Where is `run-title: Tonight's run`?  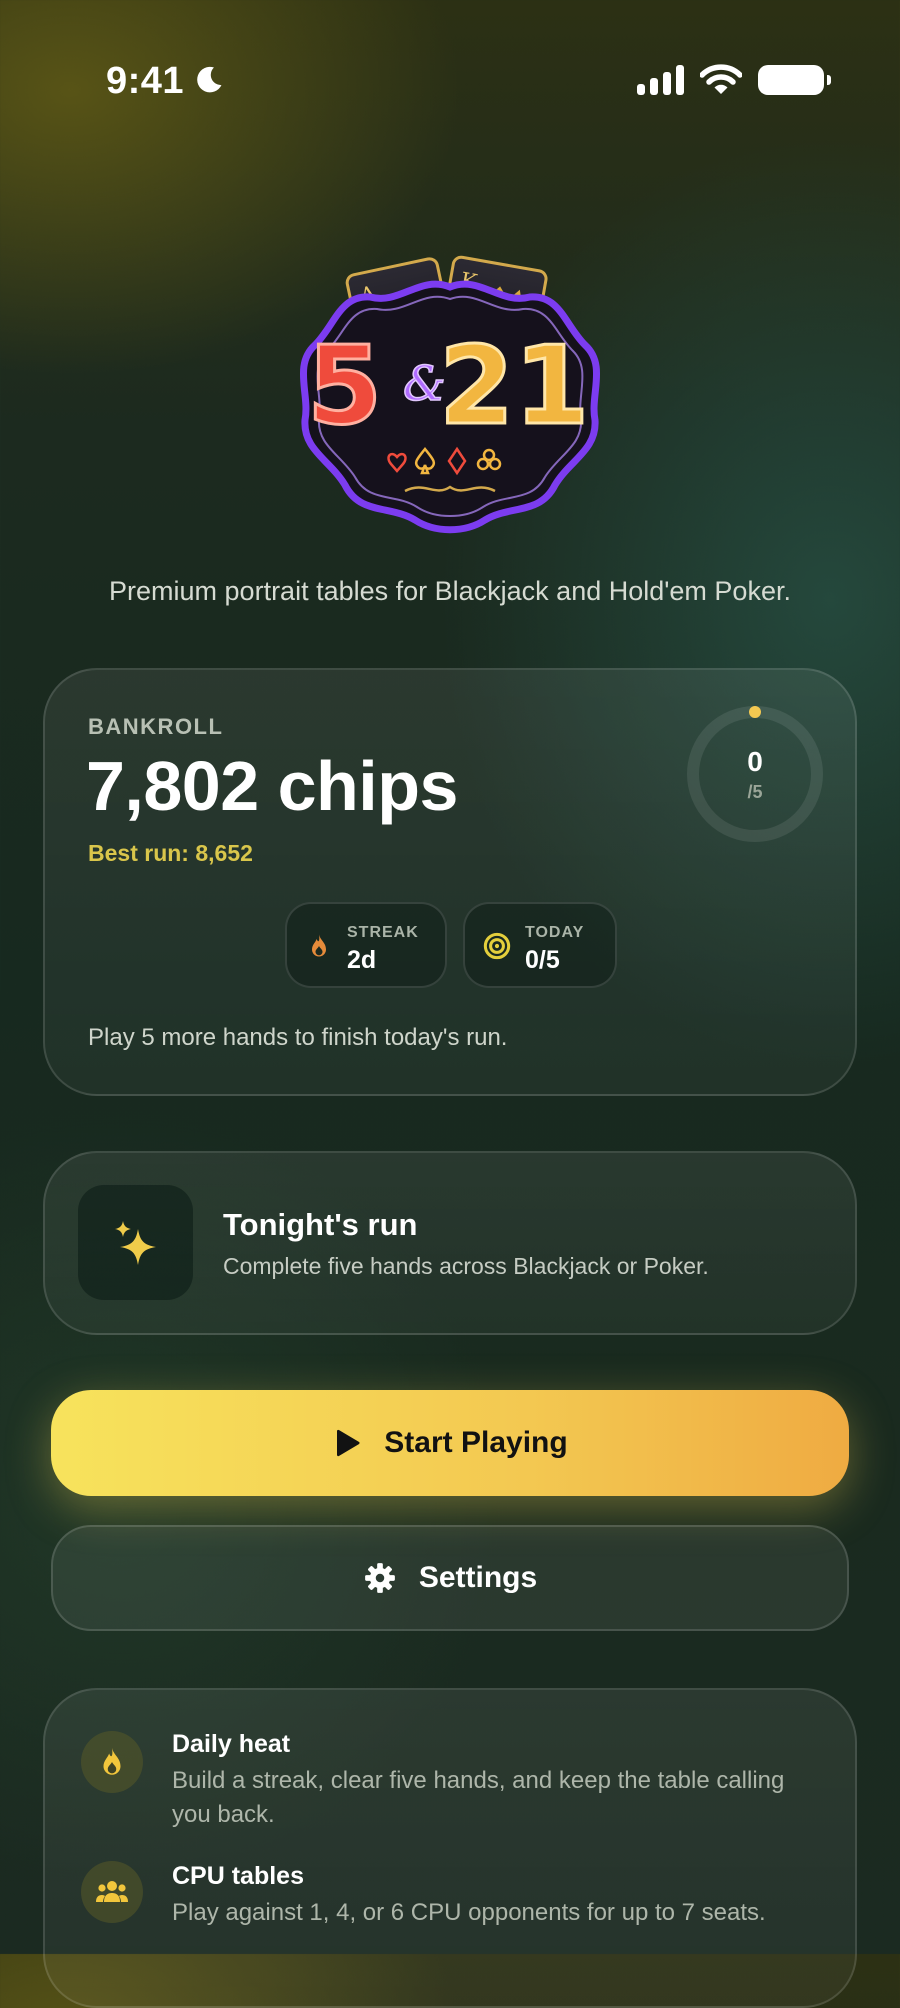
run-title: Tonight's run is located at coordinates (320, 1224).